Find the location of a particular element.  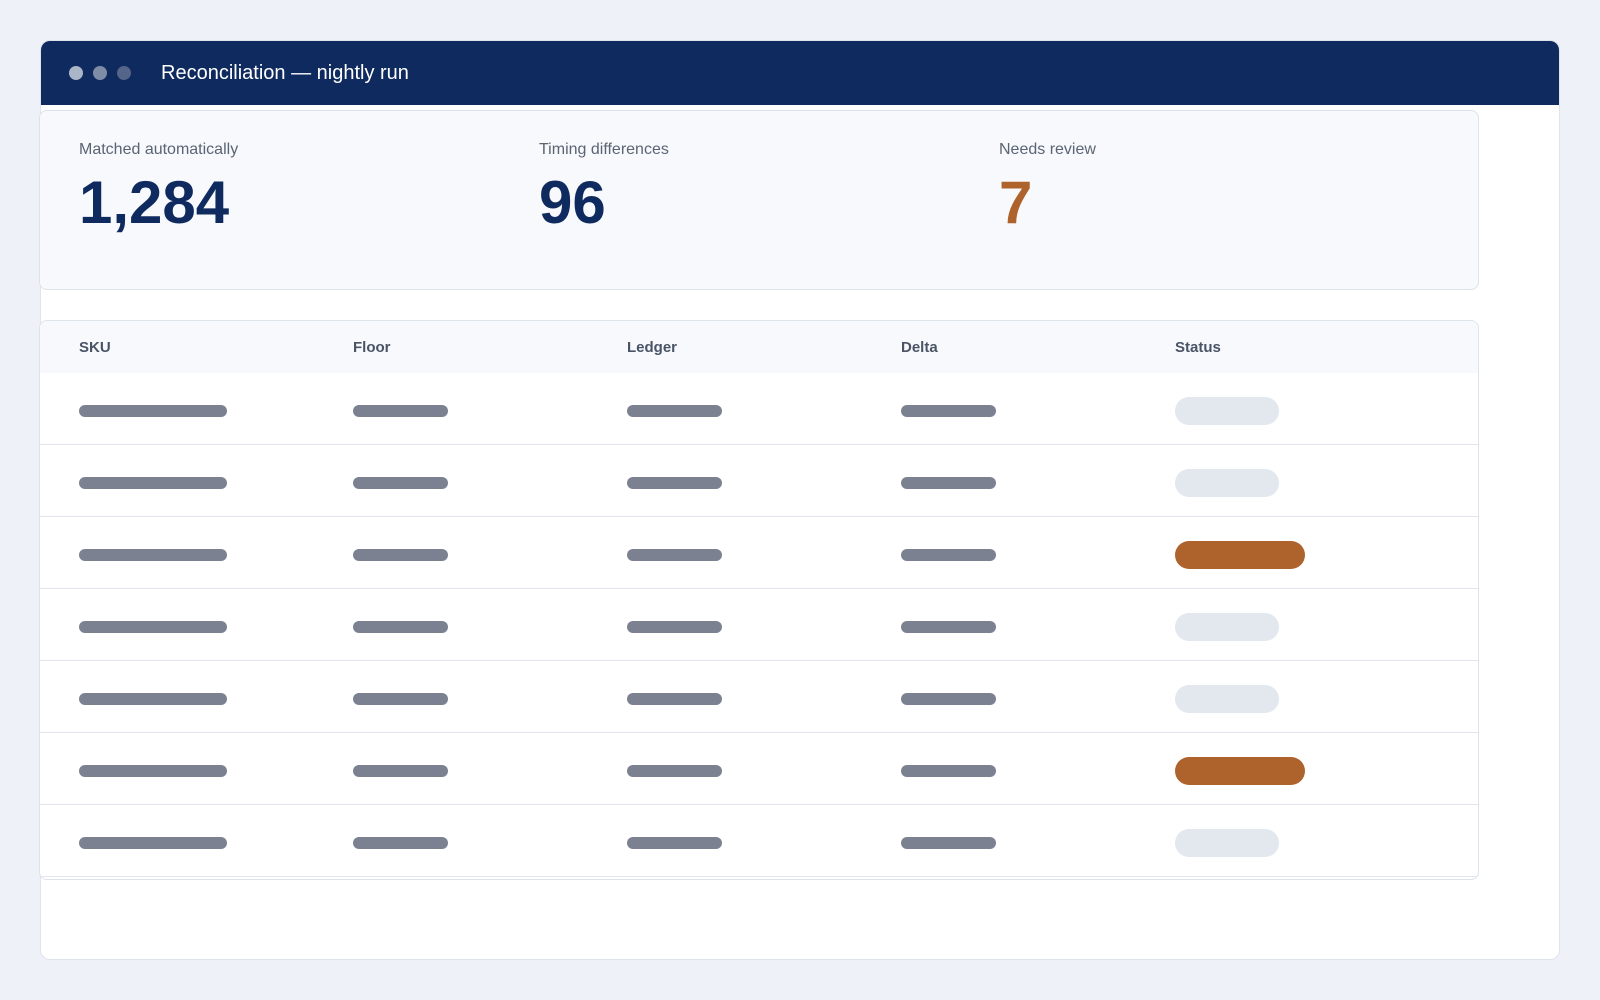

window-title: Reconciliation — nightly run is located at coordinates (285, 72).